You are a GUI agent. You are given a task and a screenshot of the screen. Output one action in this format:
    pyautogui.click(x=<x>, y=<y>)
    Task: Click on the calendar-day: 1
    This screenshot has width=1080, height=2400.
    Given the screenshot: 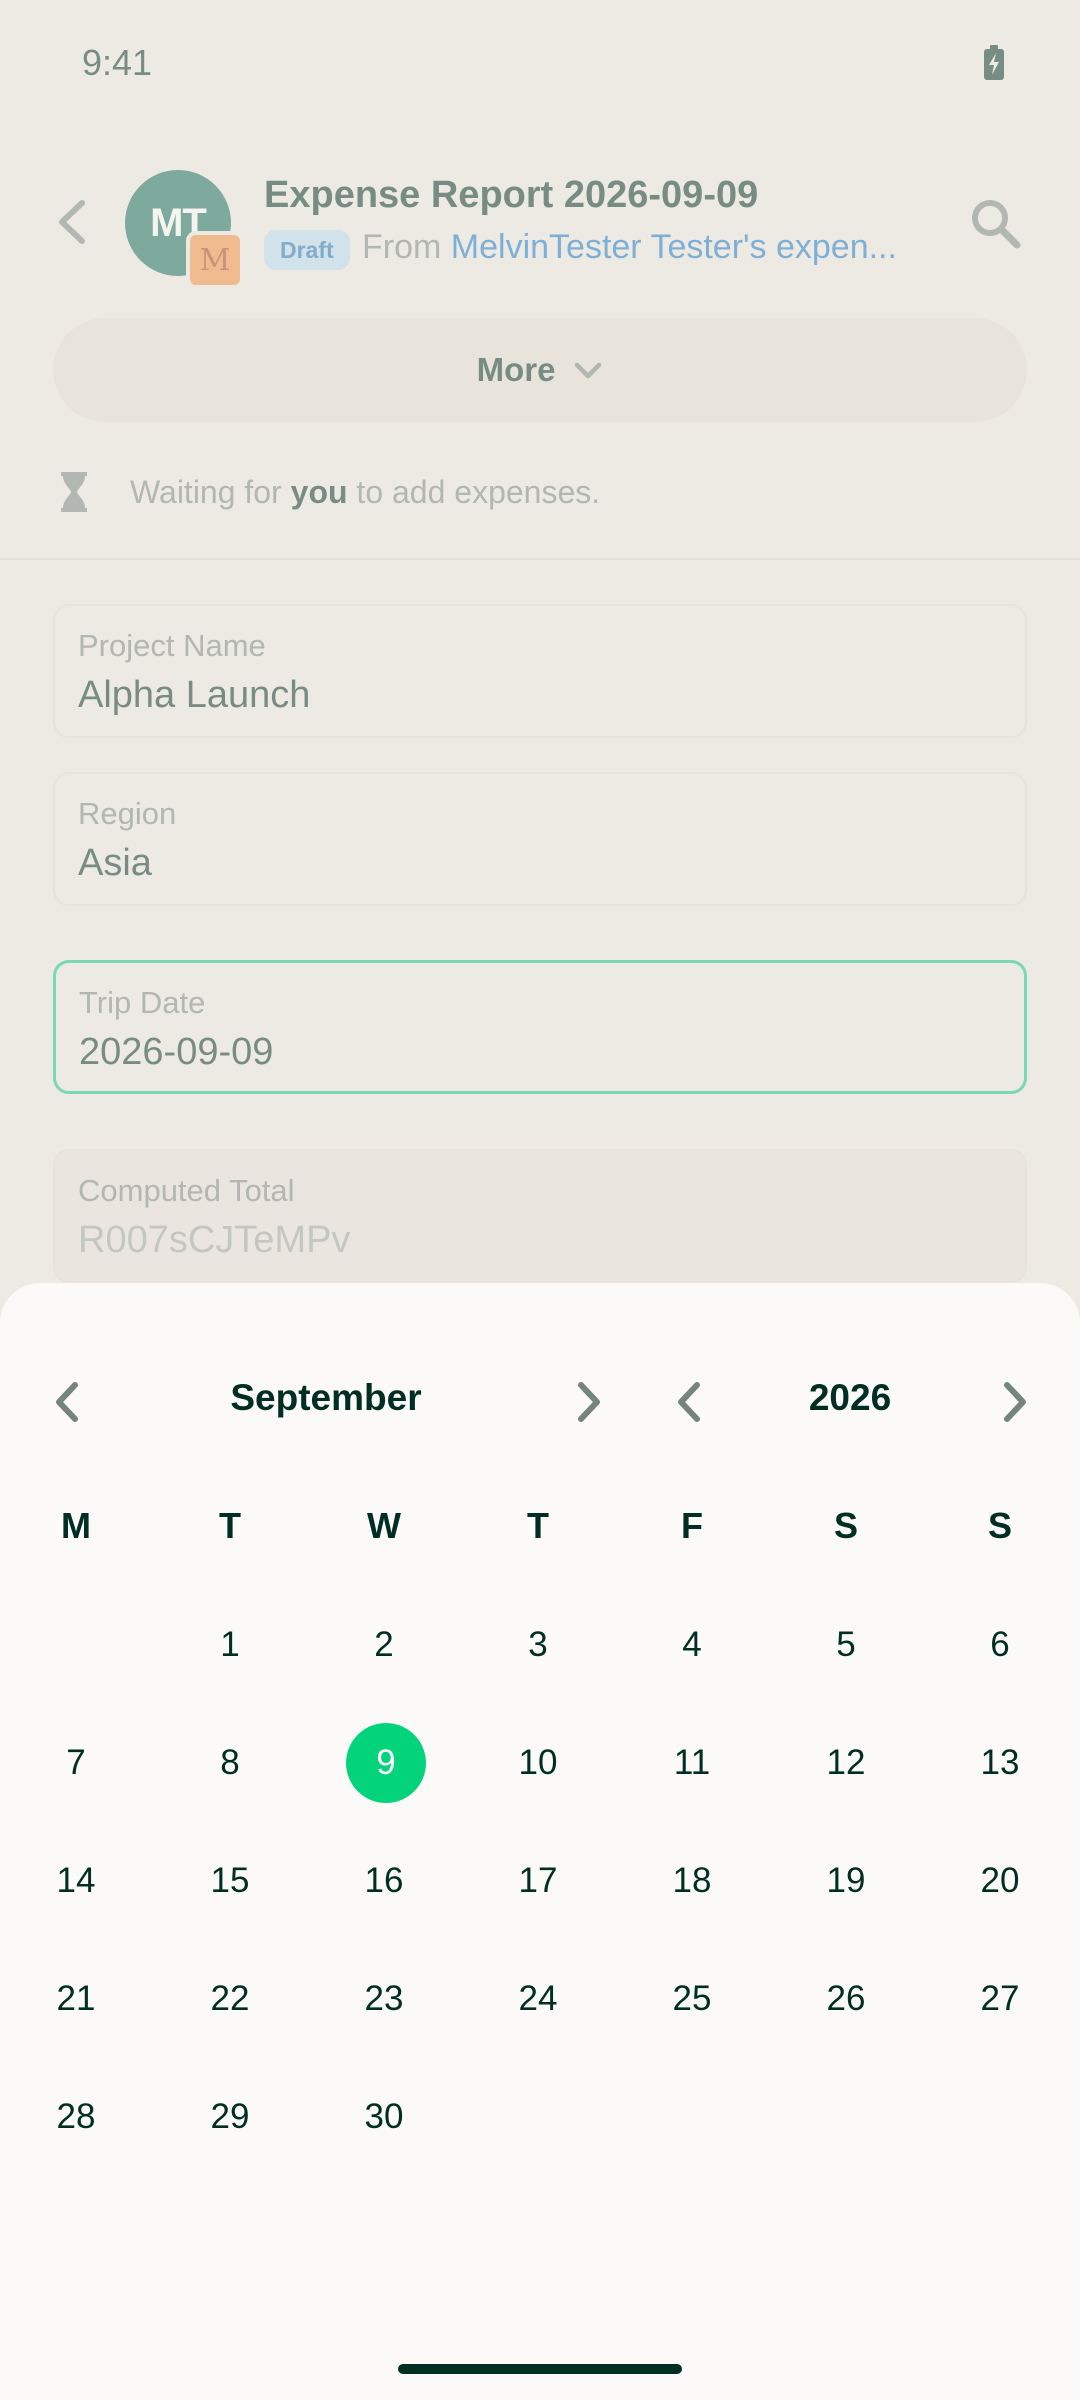 What is the action you would take?
    pyautogui.click(x=230, y=1645)
    